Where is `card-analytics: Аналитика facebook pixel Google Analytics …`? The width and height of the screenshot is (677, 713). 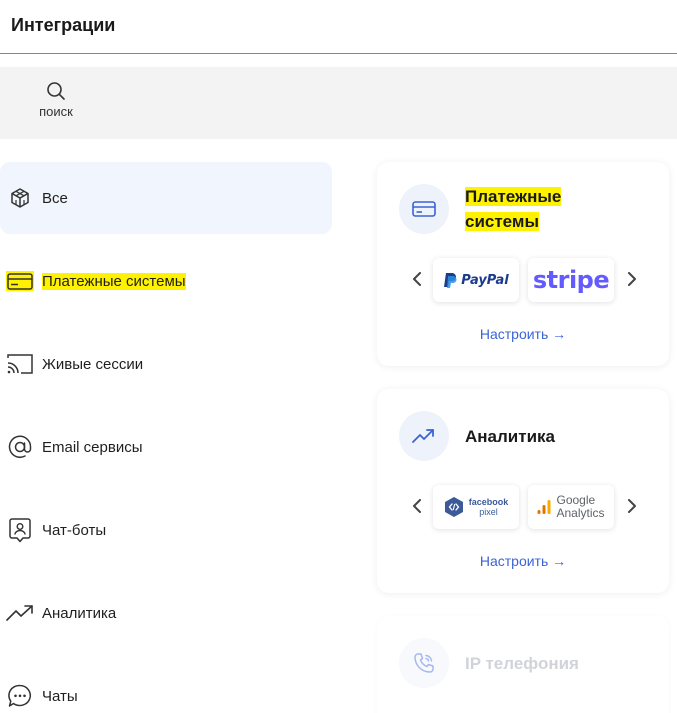 card-analytics: Аналитика facebook pixel Google Analytics … is located at coordinates (523, 491).